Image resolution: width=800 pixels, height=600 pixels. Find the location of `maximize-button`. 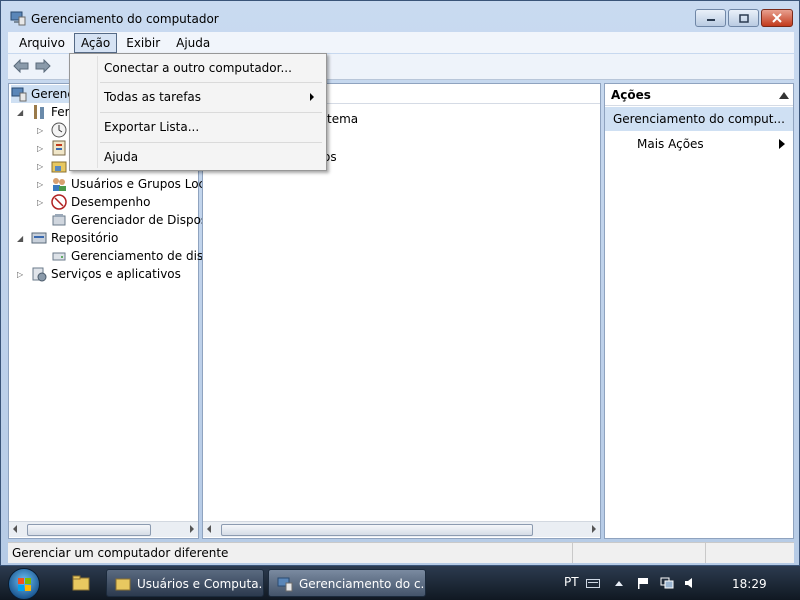

maximize-button is located at coordinates (743, 18).